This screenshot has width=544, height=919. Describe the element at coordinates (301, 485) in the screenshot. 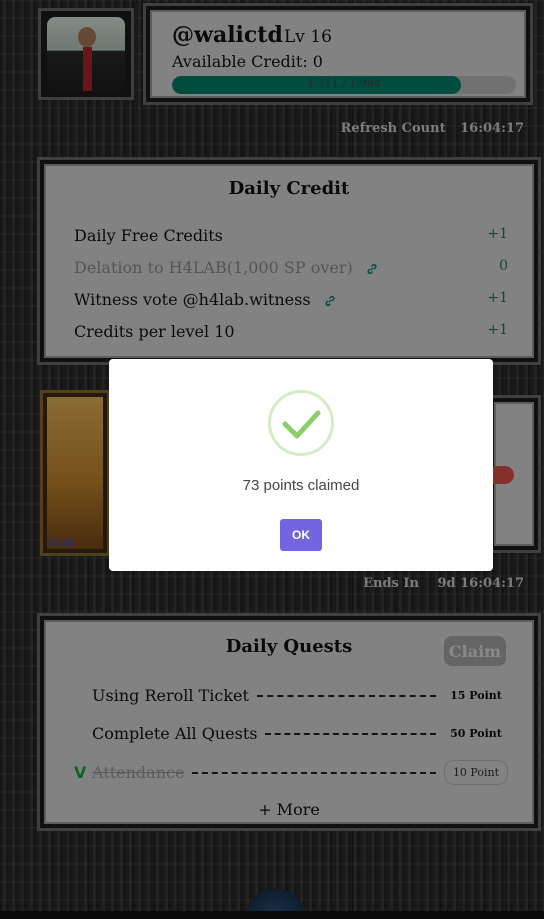

I see `modal-message: 73 points claimed` at that location.